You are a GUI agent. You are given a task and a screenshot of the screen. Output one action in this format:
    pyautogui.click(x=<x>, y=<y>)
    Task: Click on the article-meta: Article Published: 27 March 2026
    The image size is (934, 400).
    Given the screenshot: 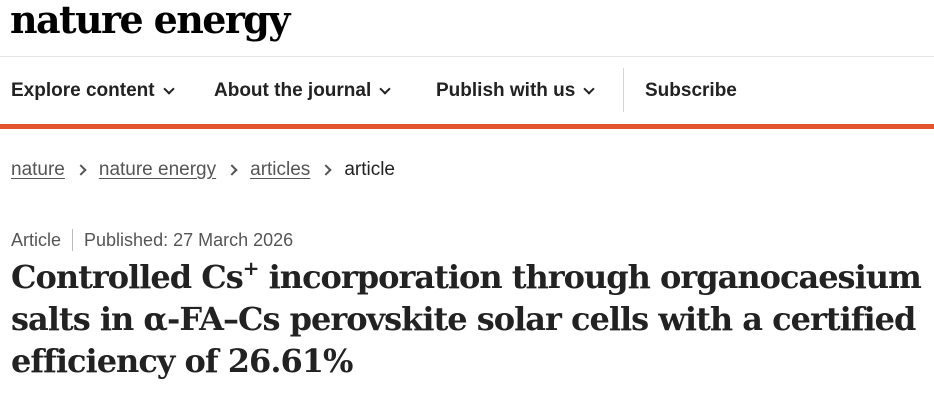 What is the action you would take?
    pyautogui.click(x=152, y=240)
    